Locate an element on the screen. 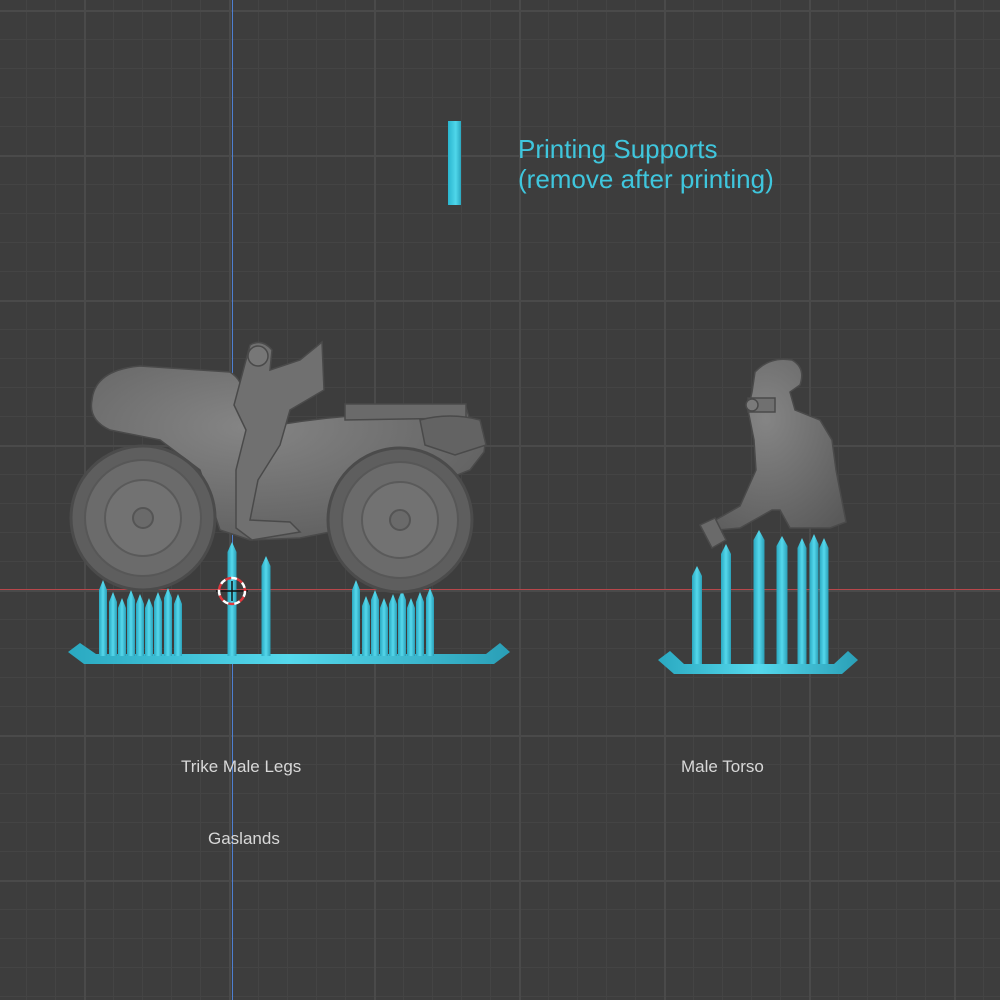 The width and height of the screenshot is (1000, 1000). trike-rear-wheel is located at coordinates (143, 518).